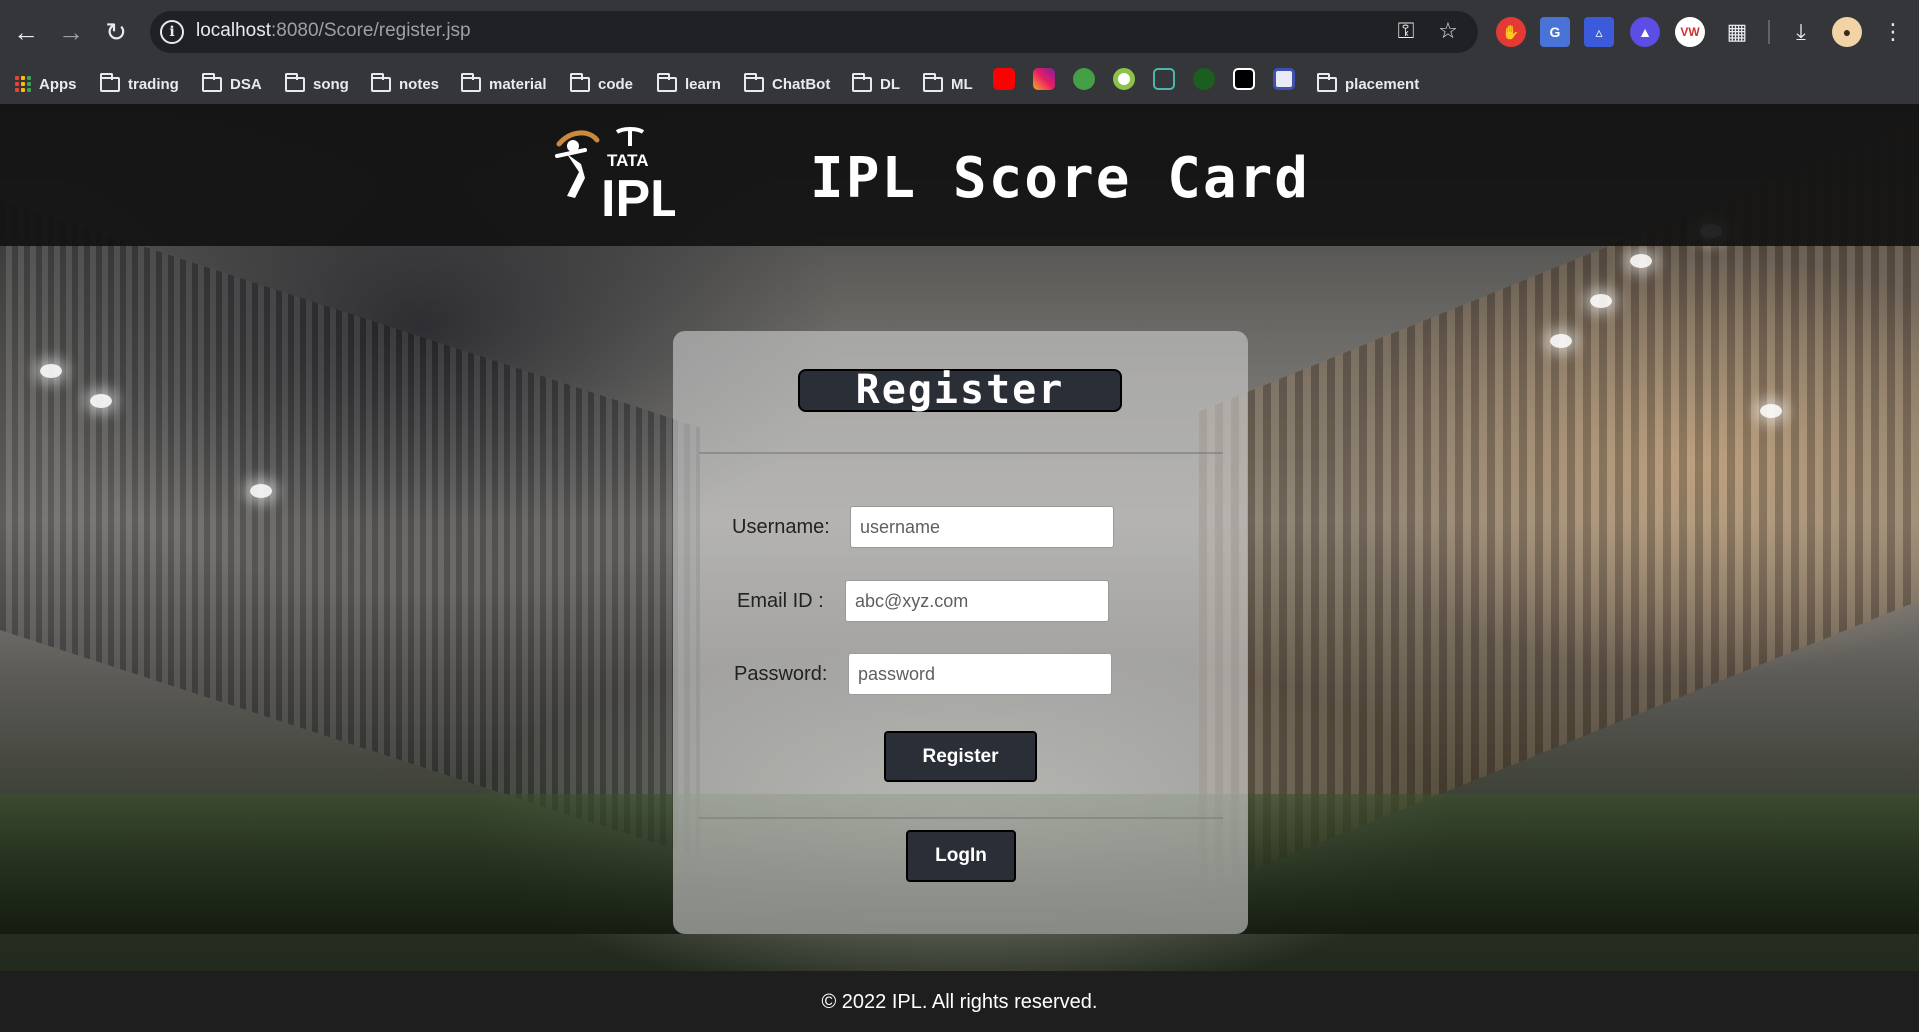  Describe the element at coordinates (172, 32) in the screenshot. I see `site-info-icon: i` at that location.